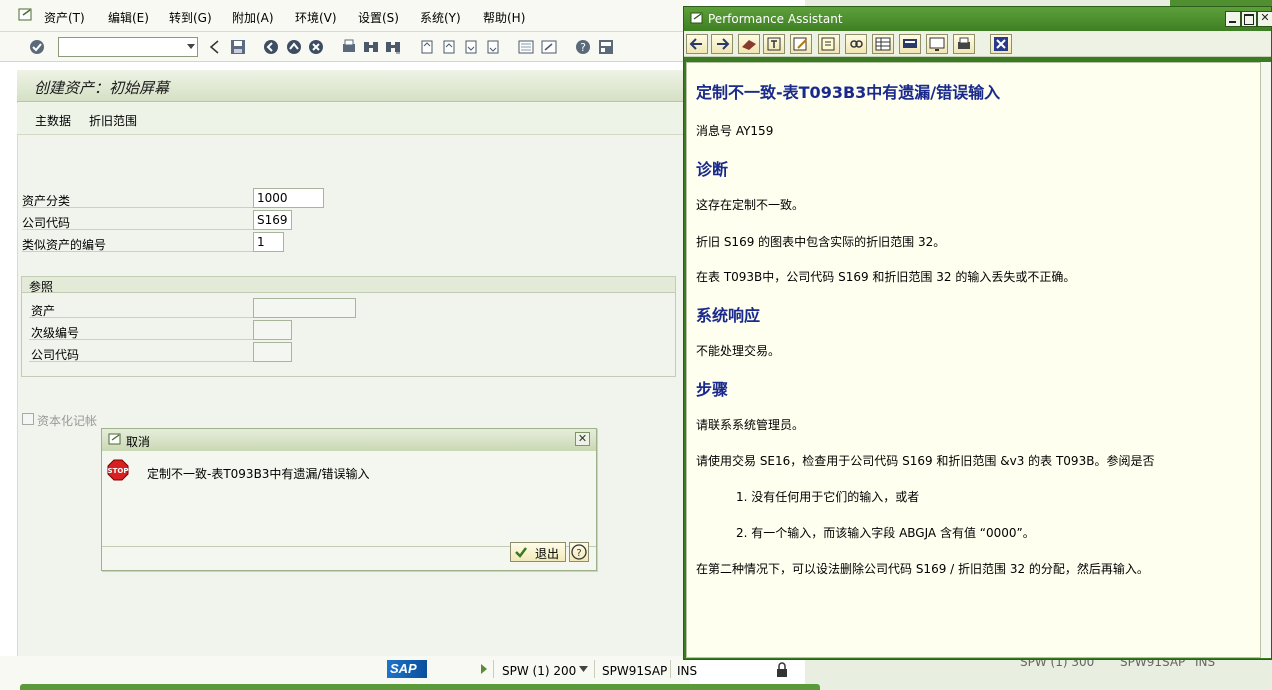  Describe the element at coordinates (37, 47) in the screenshot. I see `enter-icon` at that location.